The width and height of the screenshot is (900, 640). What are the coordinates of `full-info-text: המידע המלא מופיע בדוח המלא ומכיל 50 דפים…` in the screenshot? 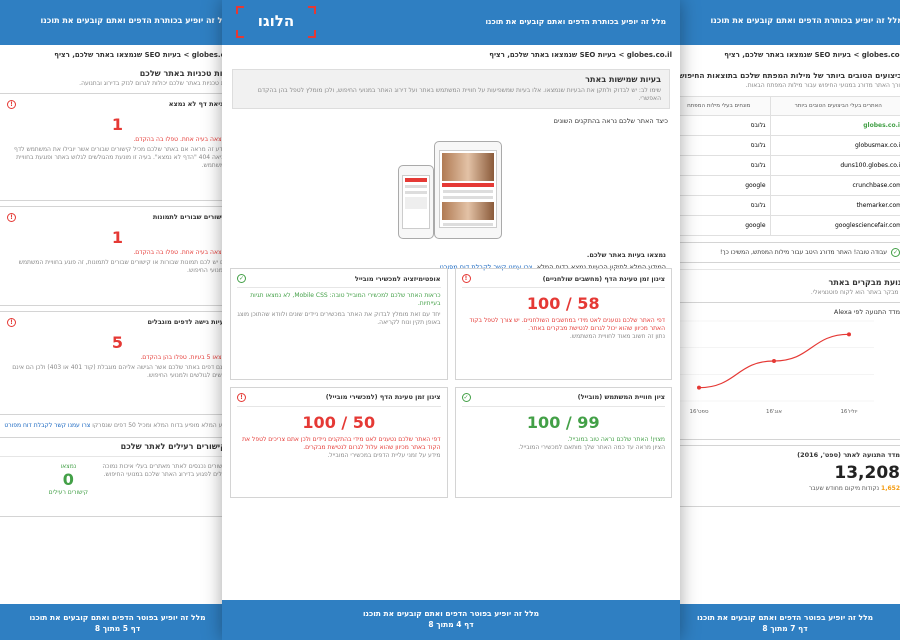 It's located at (119, 425).